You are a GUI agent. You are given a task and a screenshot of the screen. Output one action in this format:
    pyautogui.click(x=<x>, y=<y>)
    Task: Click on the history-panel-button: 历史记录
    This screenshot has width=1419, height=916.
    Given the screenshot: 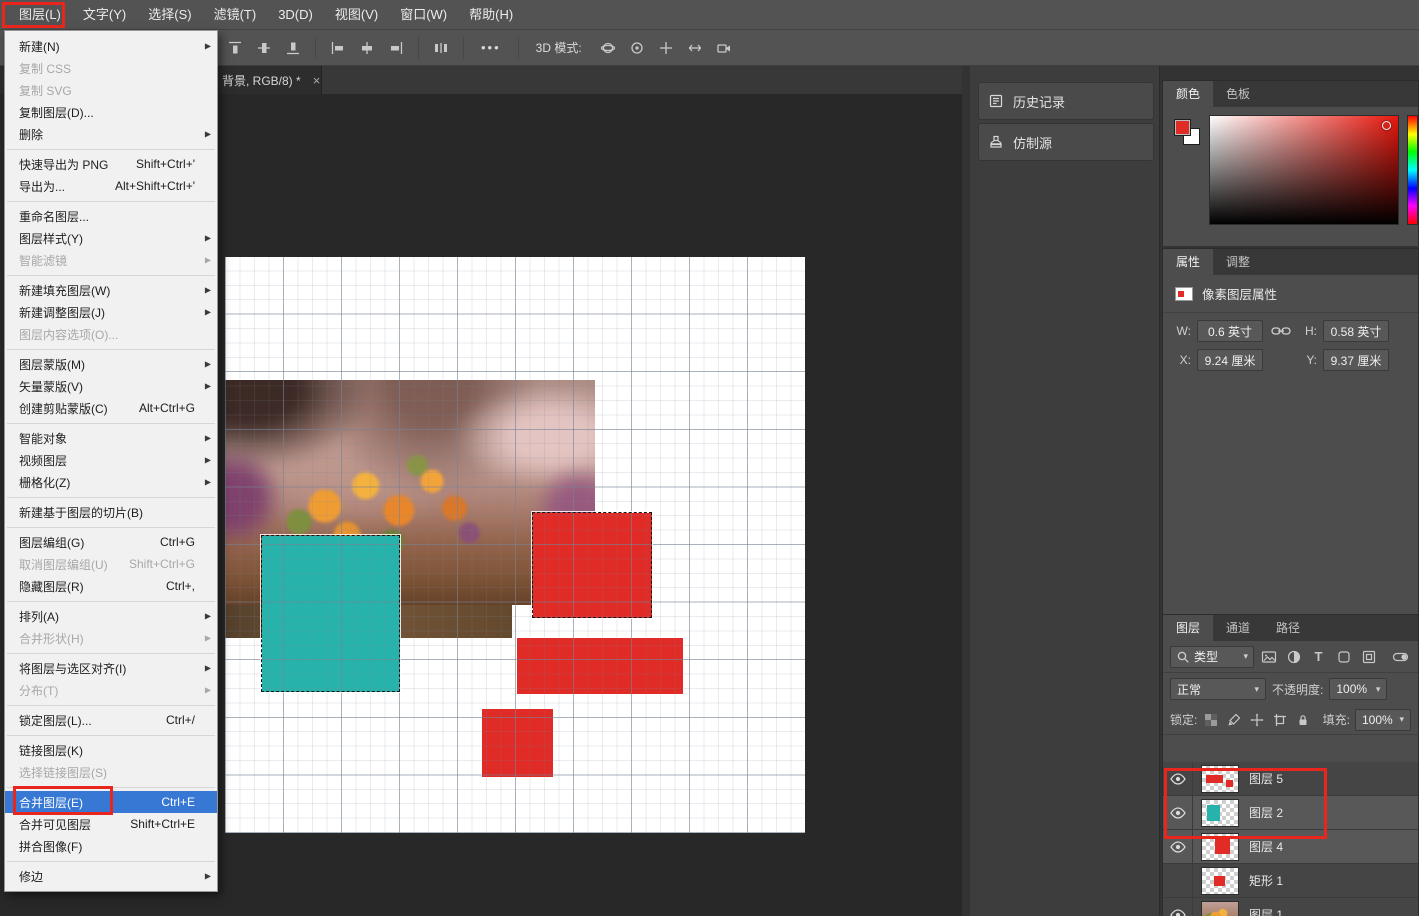 What is the action you would take?
    pyautogui.click(x=1066, y=101)
    